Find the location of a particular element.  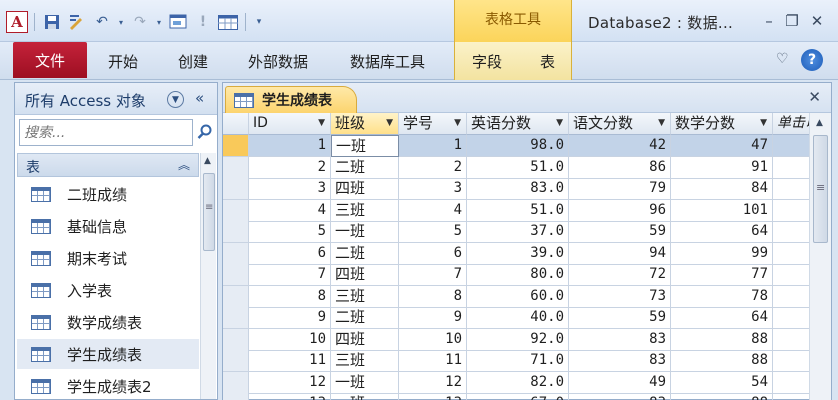

cell-english: 82.0 is located at coordinates (518, 382).